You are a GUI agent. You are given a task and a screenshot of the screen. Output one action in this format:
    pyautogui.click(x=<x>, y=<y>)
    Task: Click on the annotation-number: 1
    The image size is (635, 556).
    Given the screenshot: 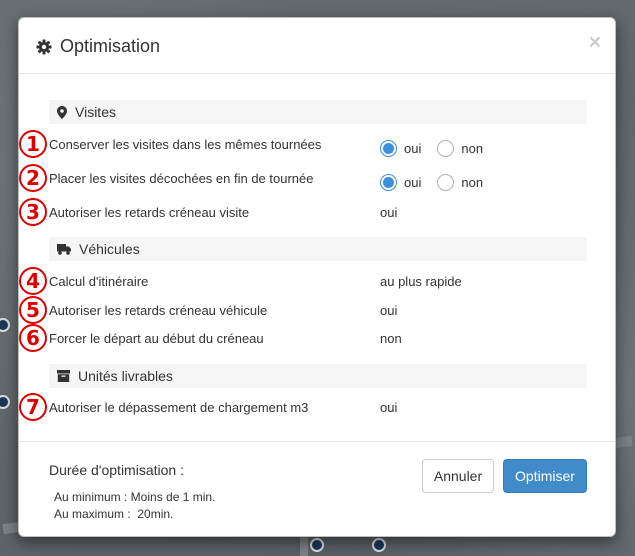 What is the action you would take?
    pyautogui.click(x=33, y=144)
    